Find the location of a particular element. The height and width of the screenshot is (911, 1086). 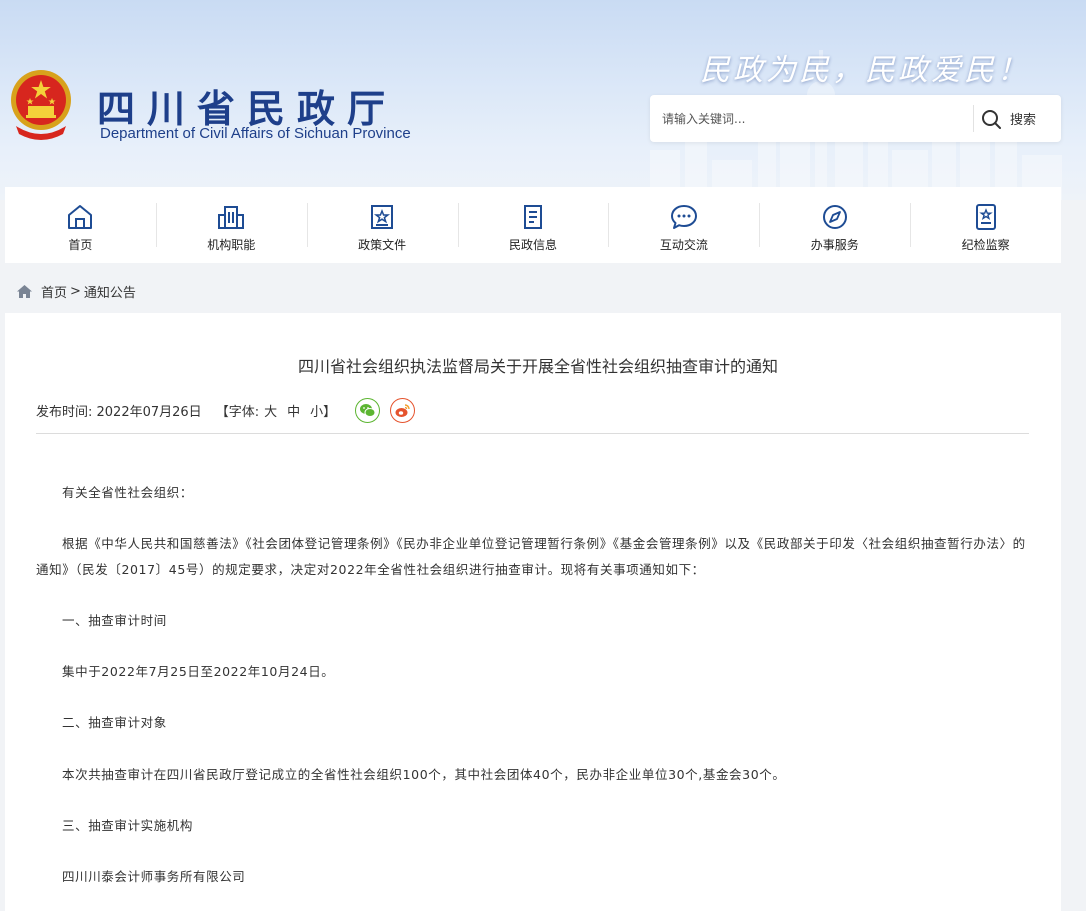

nav-label: 民政信息 is located at coordinates (533, 244).